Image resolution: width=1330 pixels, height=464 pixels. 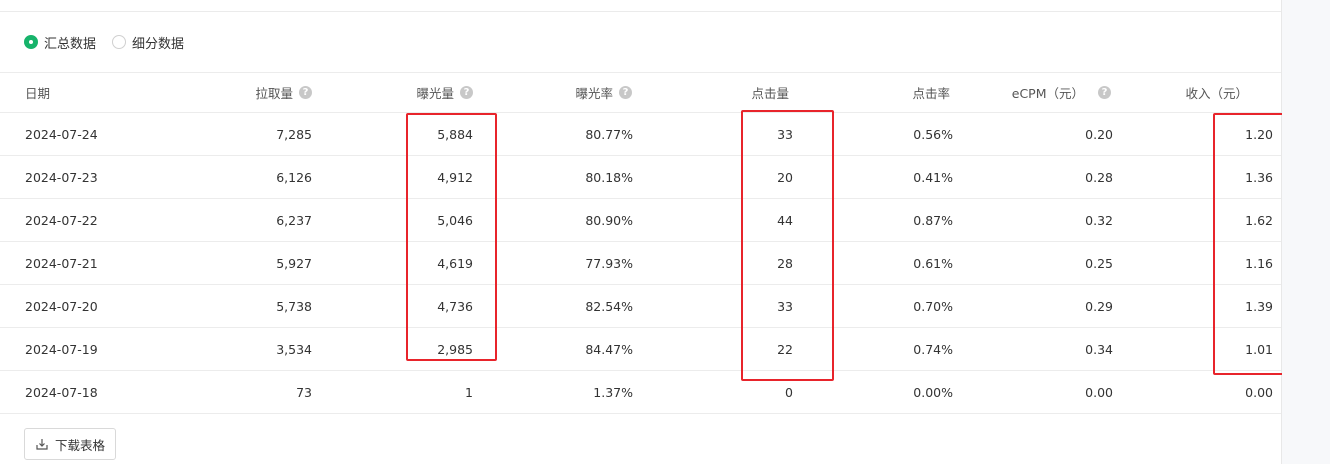 What do you see at coordinates (609, 306) in the screenshot?
I see `cell-exposure-rate: 82.54%` at bounding box center [609, 306].